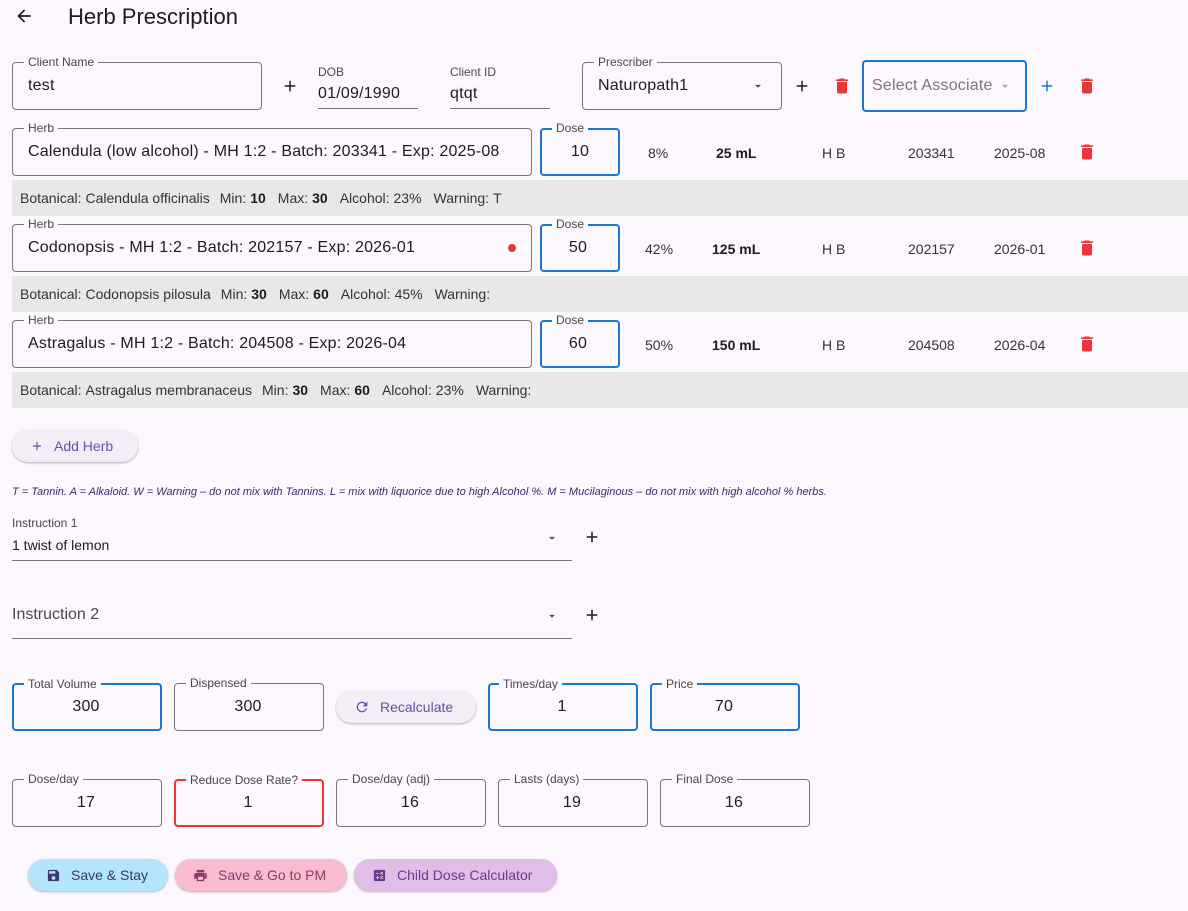 The image size is (1188, 911). What do you see at coordinates (61, 62) in the screenshot?
I see `client-name-label: Client Name` at bounding box center [61, 62].